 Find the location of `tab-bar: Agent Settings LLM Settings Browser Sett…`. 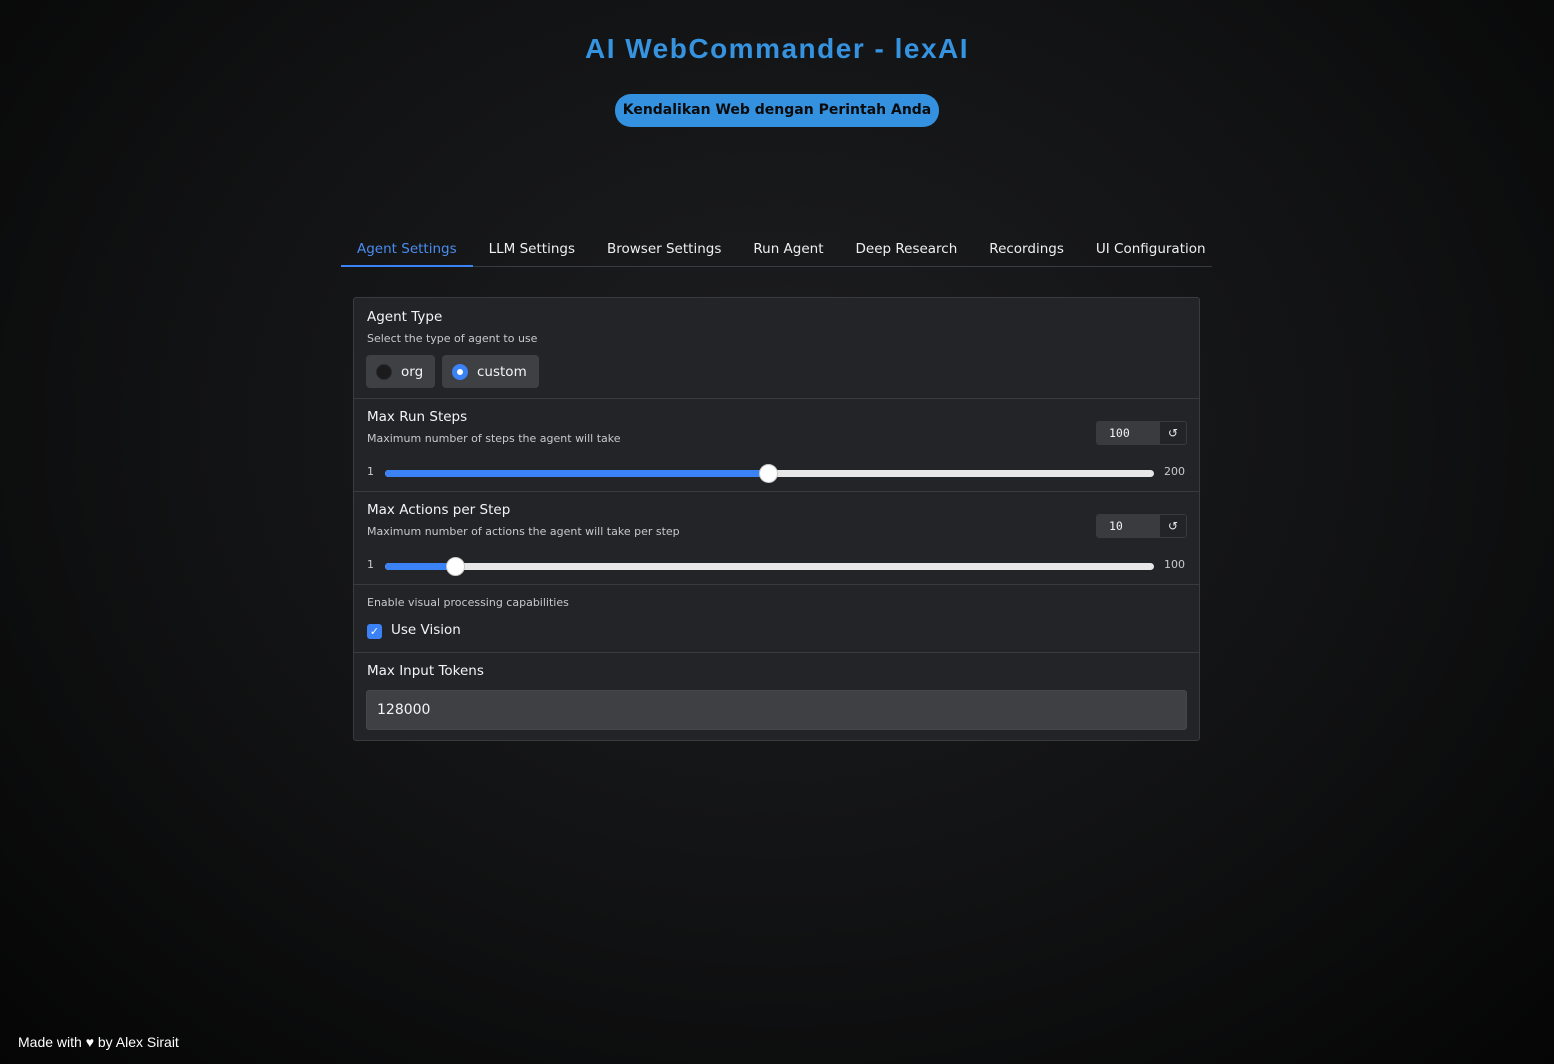

tab-bar: Agent Settings LLM Settings Browser Sett… is located at coordinates (776, 250).